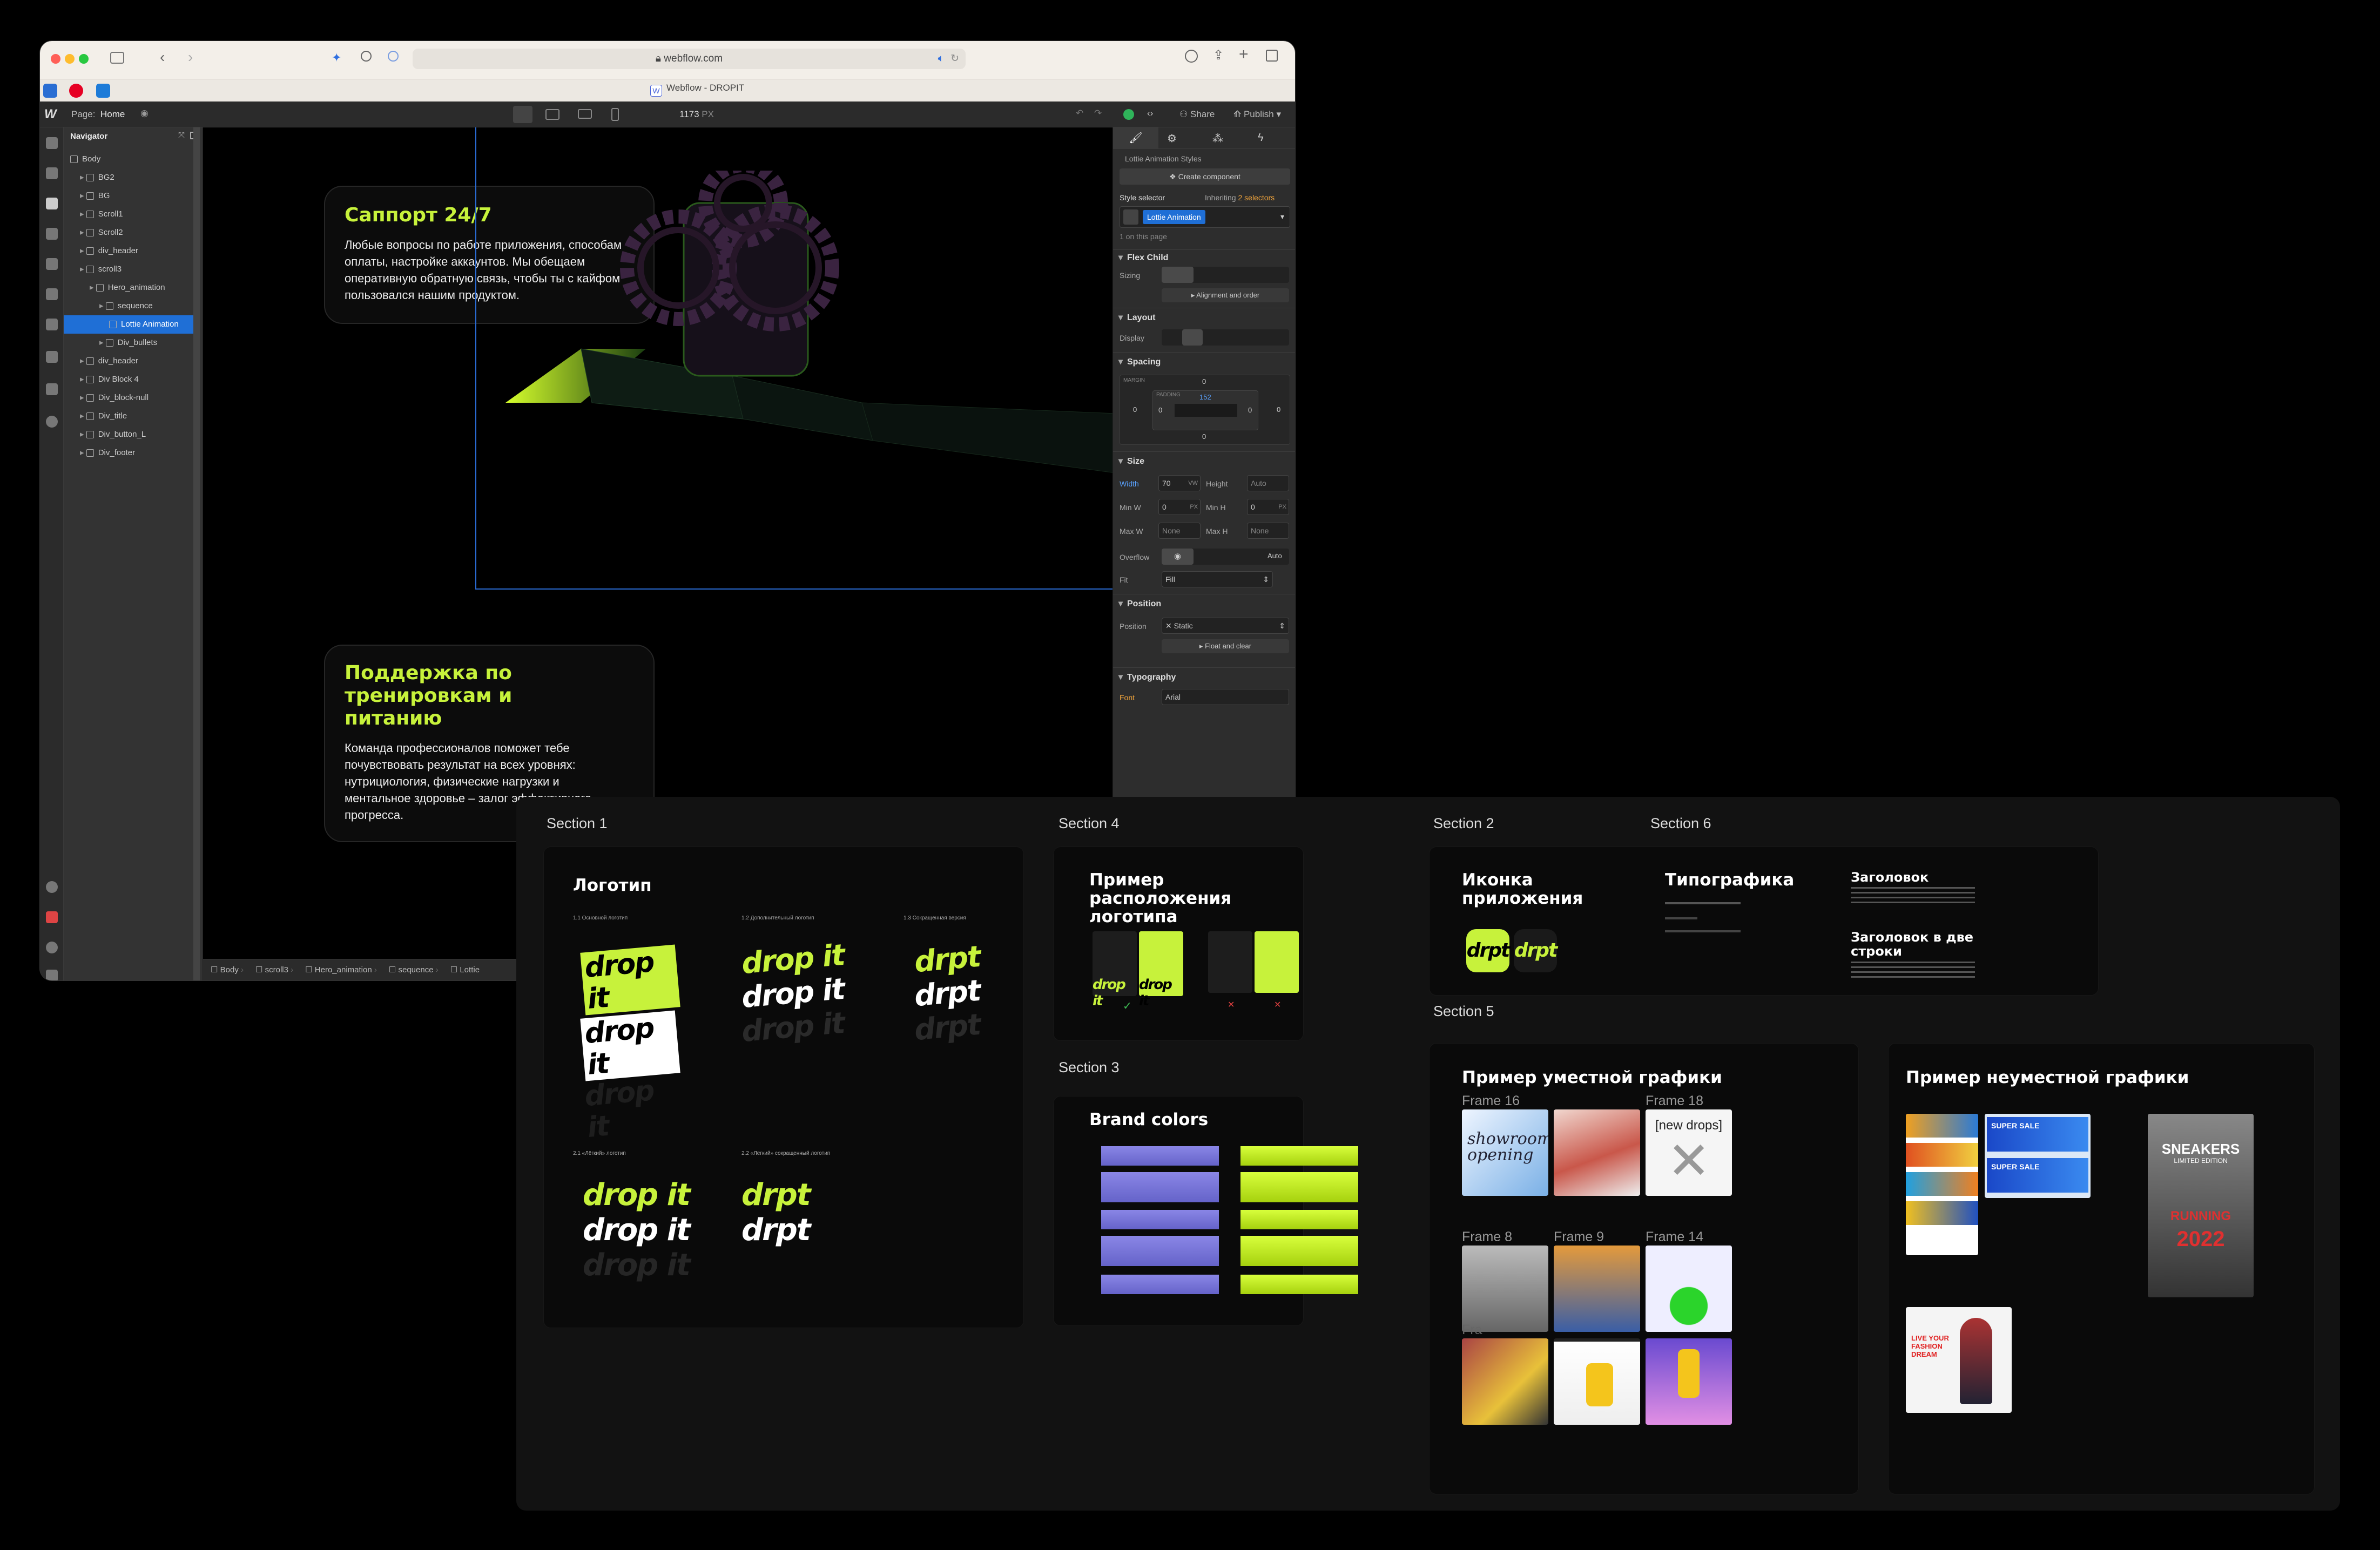 The height and width of the screenshot is (1550, 2380). I want to click on forward-icon: ›, so click(191, 57).